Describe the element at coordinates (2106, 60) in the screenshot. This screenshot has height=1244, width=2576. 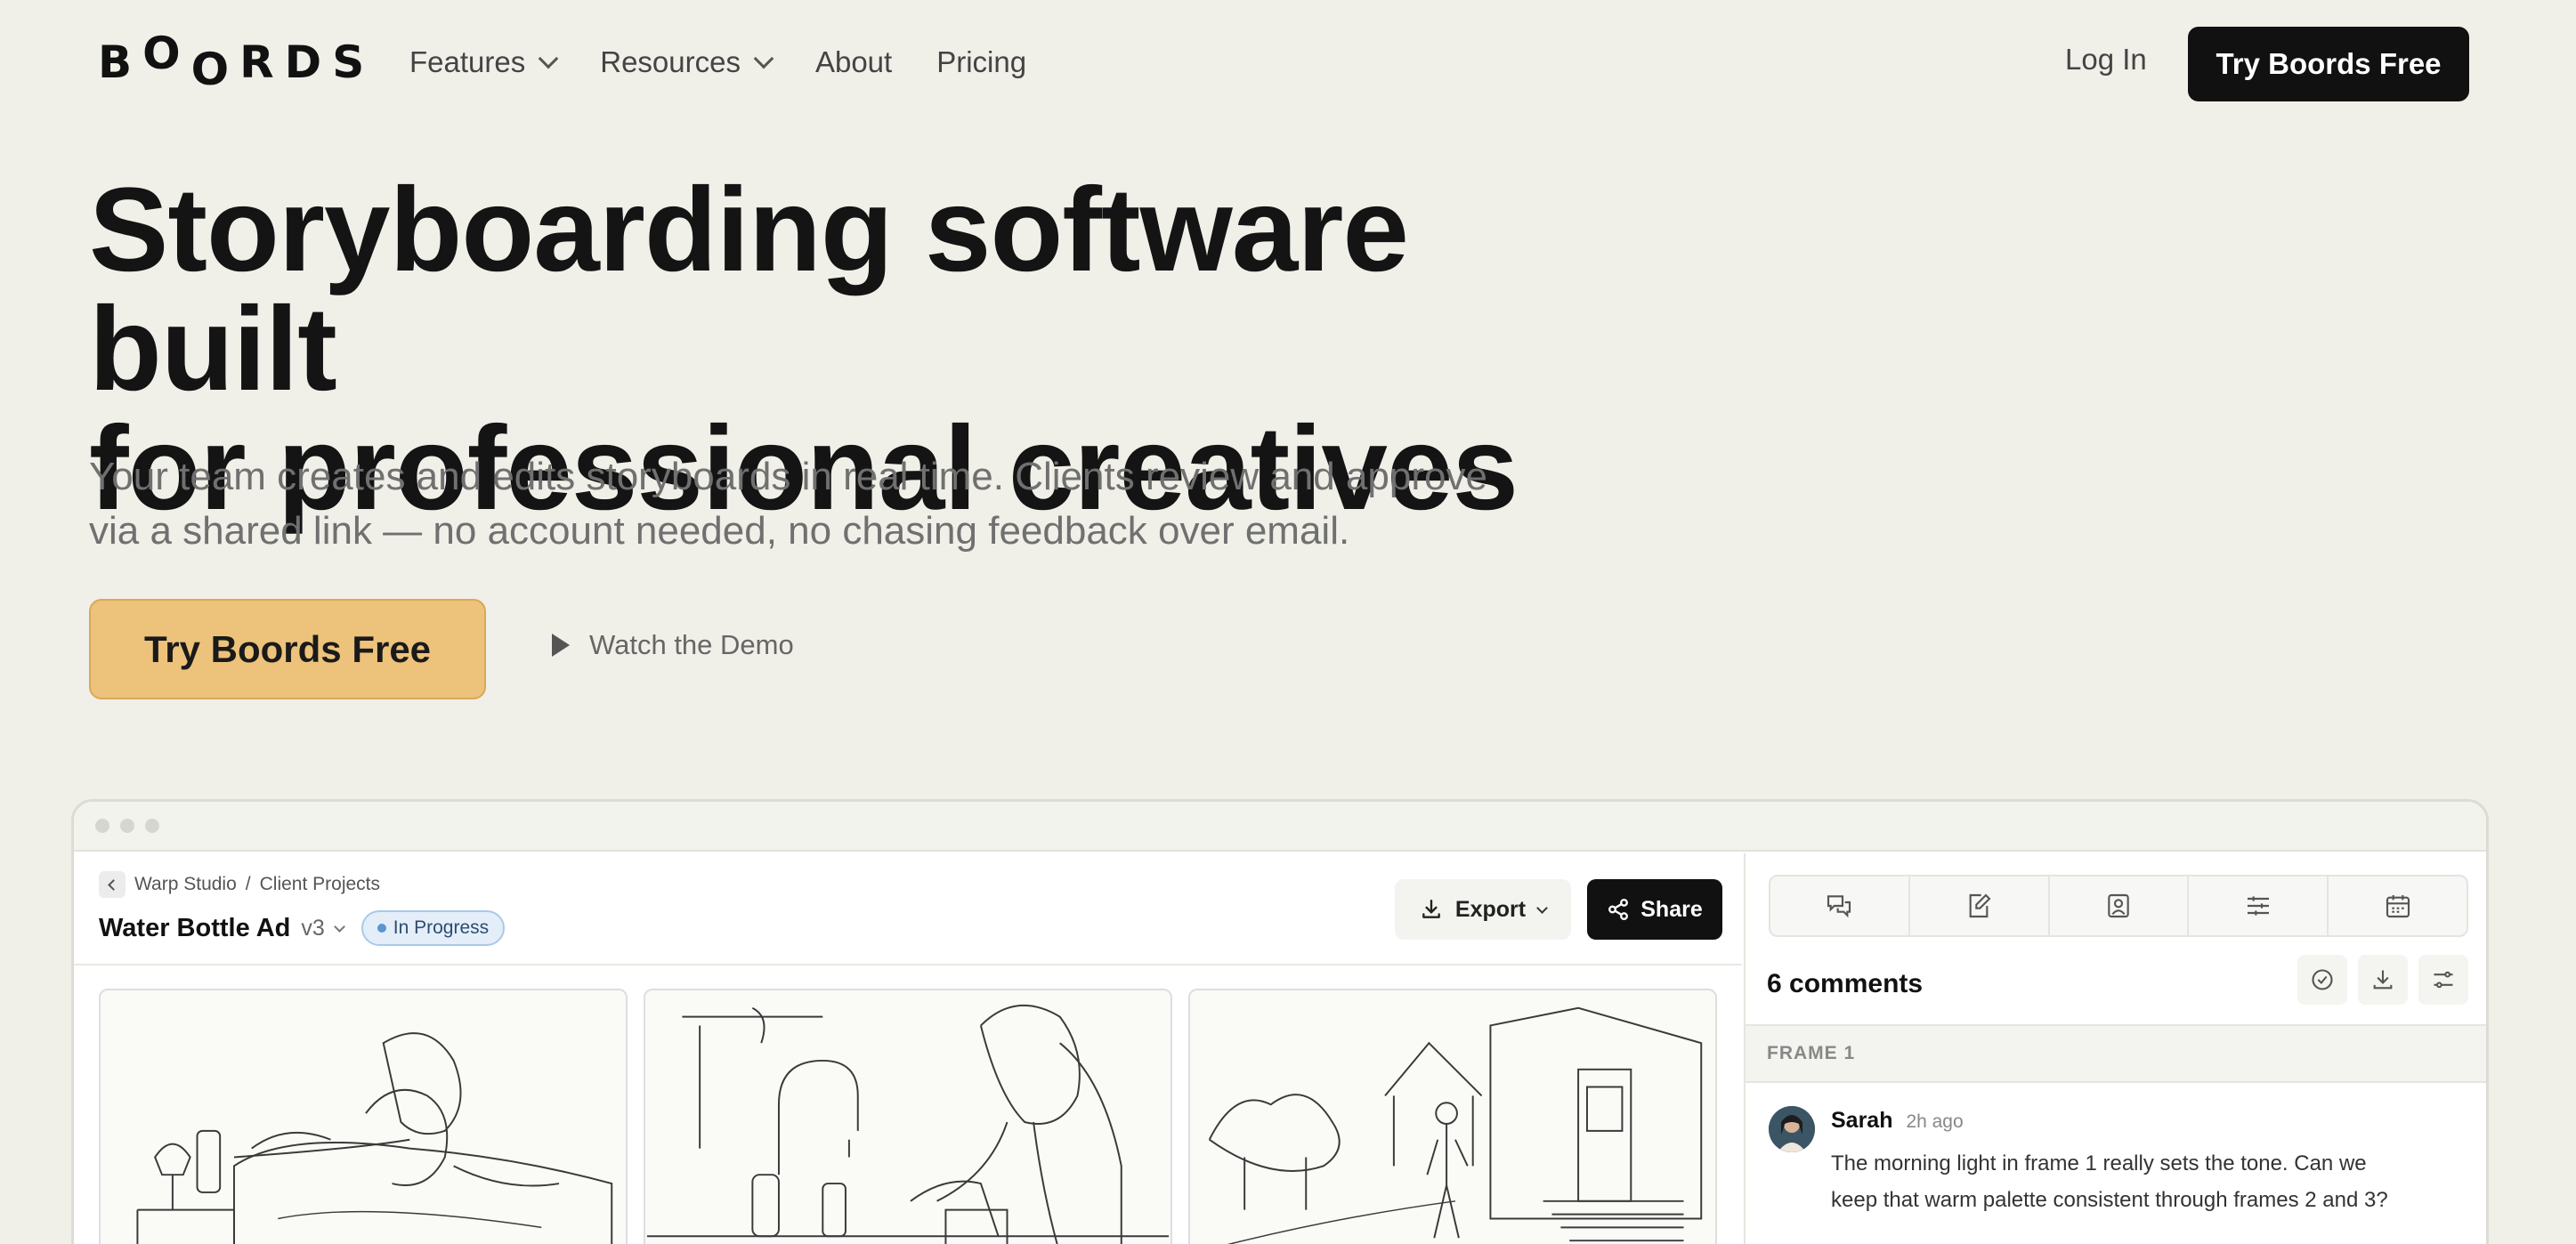
I see `login-link: Log In` at that location.